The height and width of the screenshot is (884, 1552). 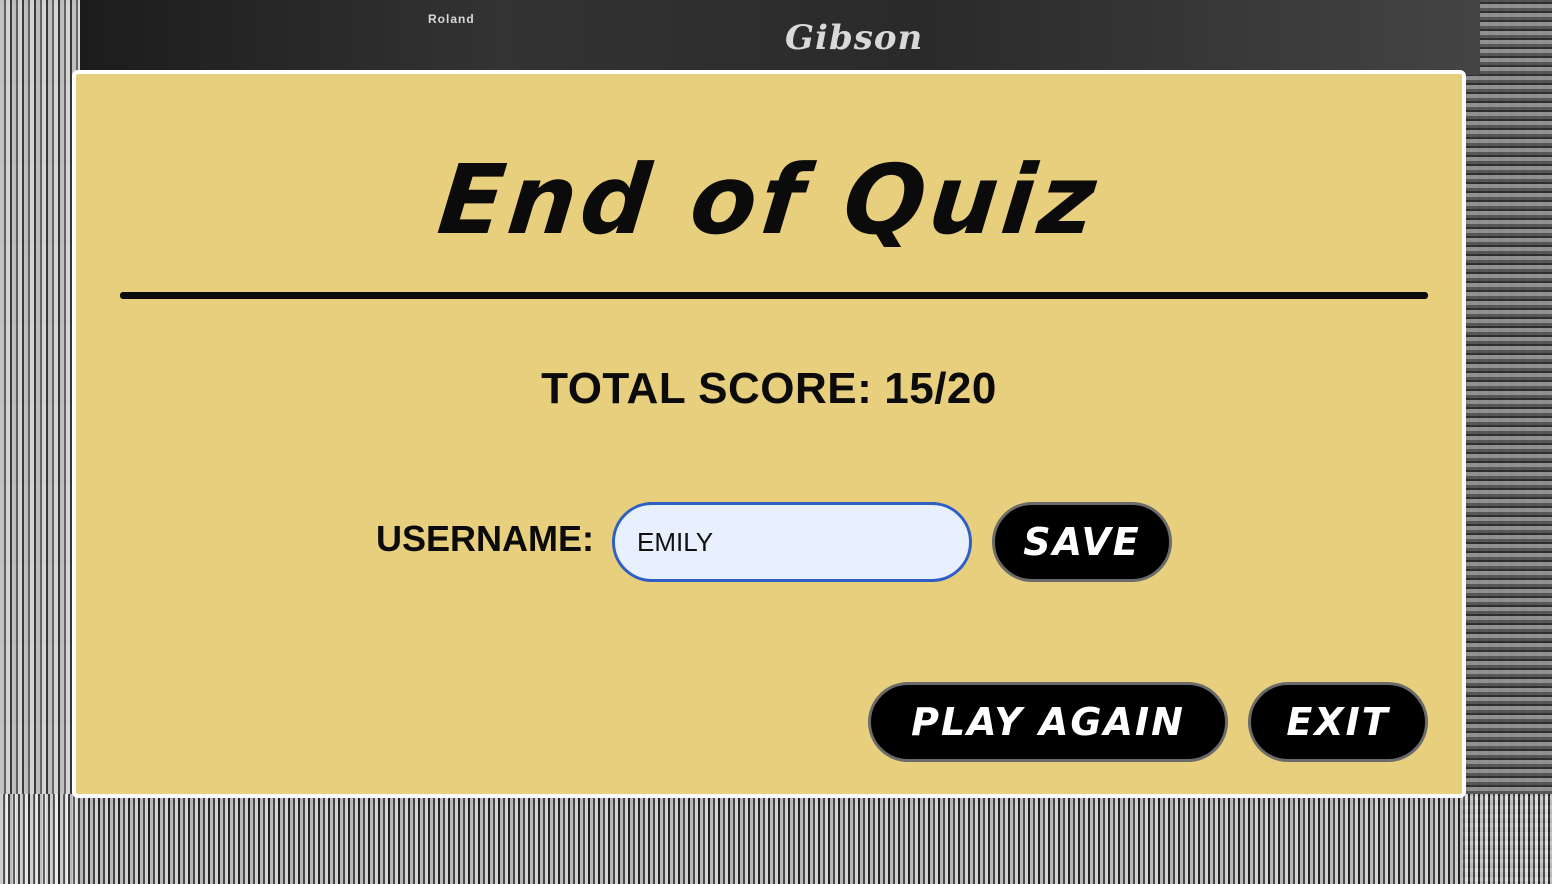 What do you see at coordinates (40, 442) in the screenshot?
I see `background-record-shelf-left` at bounding box center [40, 442].